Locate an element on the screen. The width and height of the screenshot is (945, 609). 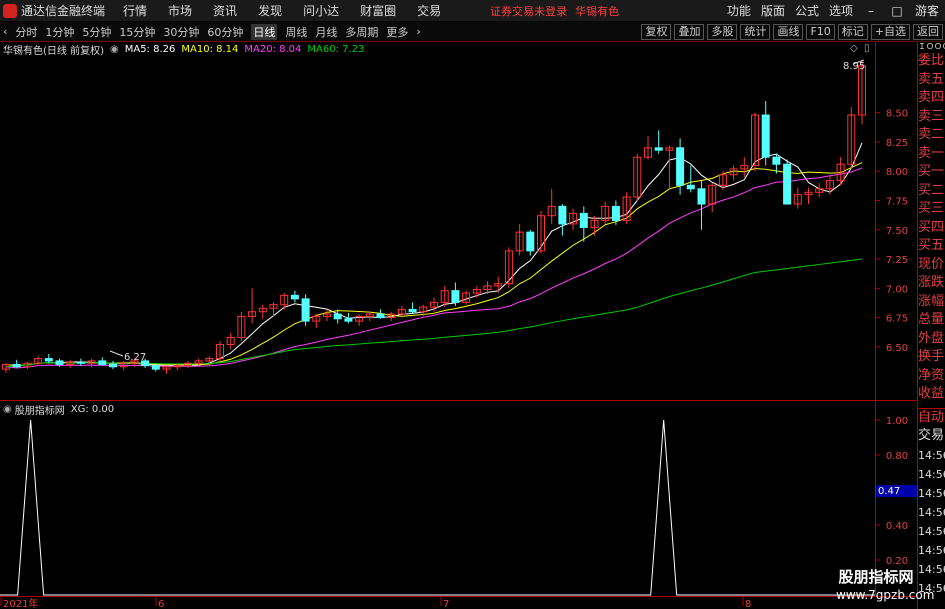
price-axis: 8.50 8.25 8.00 7.75 7.50 7.25 7.00 6.75 6.50 is located at coordinates (892, 231).